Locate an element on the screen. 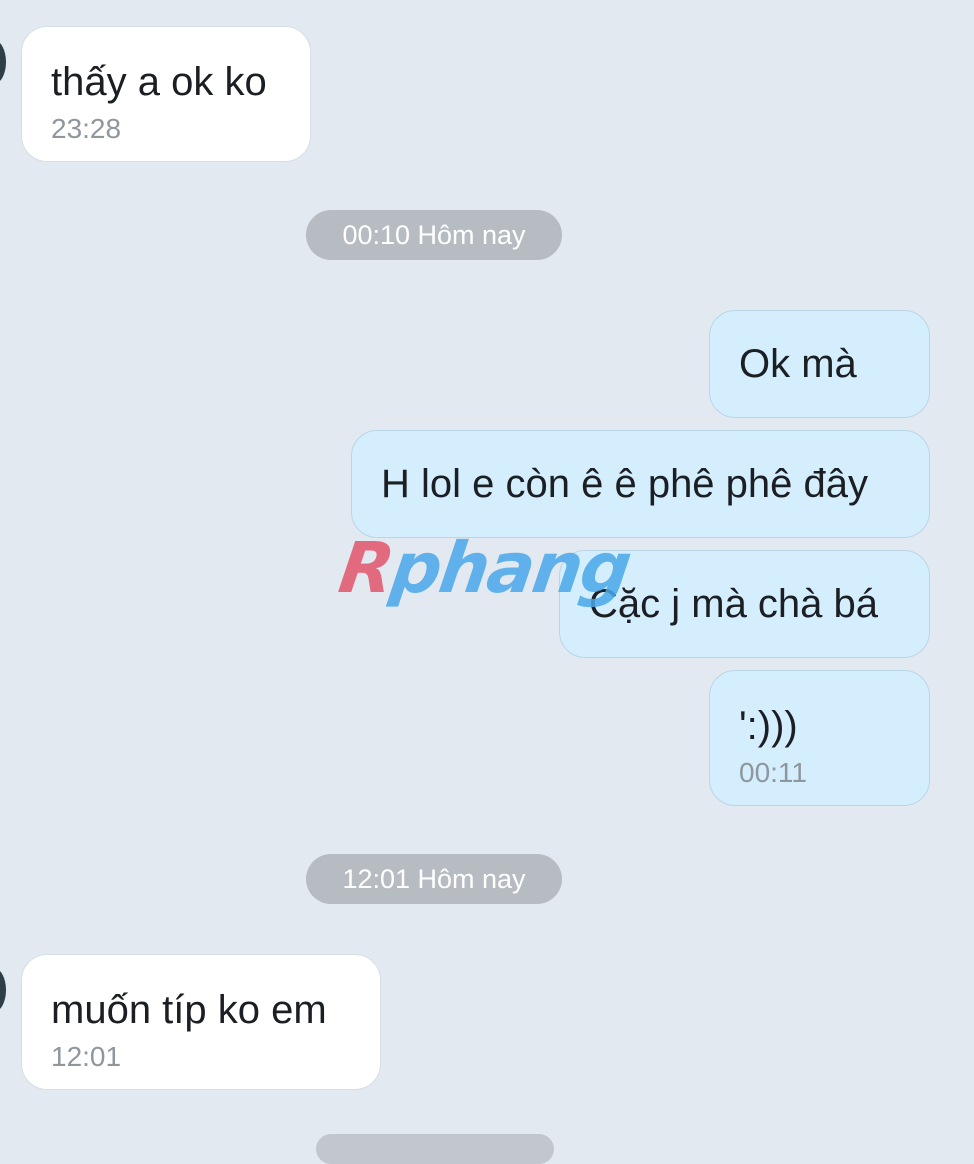 This screenshot has height=1164, width=974. message-bubble-incoming: thấy a ok ko 23:28 is located at coordinates (166, 94).